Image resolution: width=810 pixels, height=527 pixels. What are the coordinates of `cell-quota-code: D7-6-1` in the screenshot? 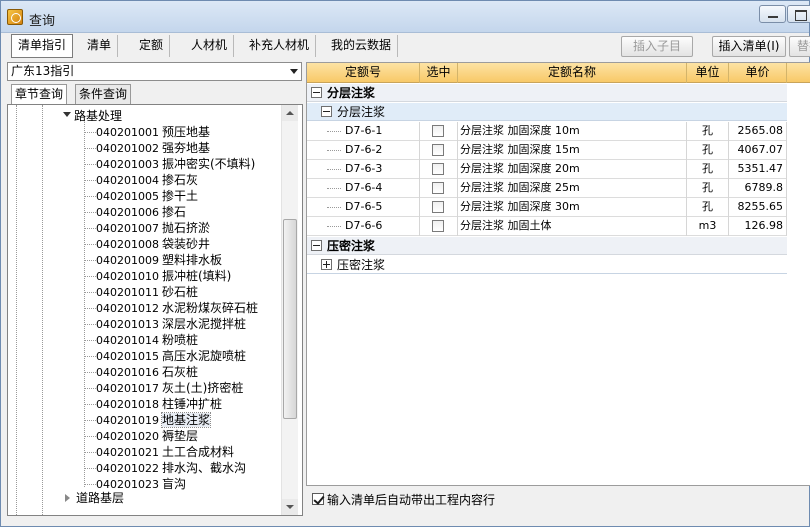 It's located at (363, 131).